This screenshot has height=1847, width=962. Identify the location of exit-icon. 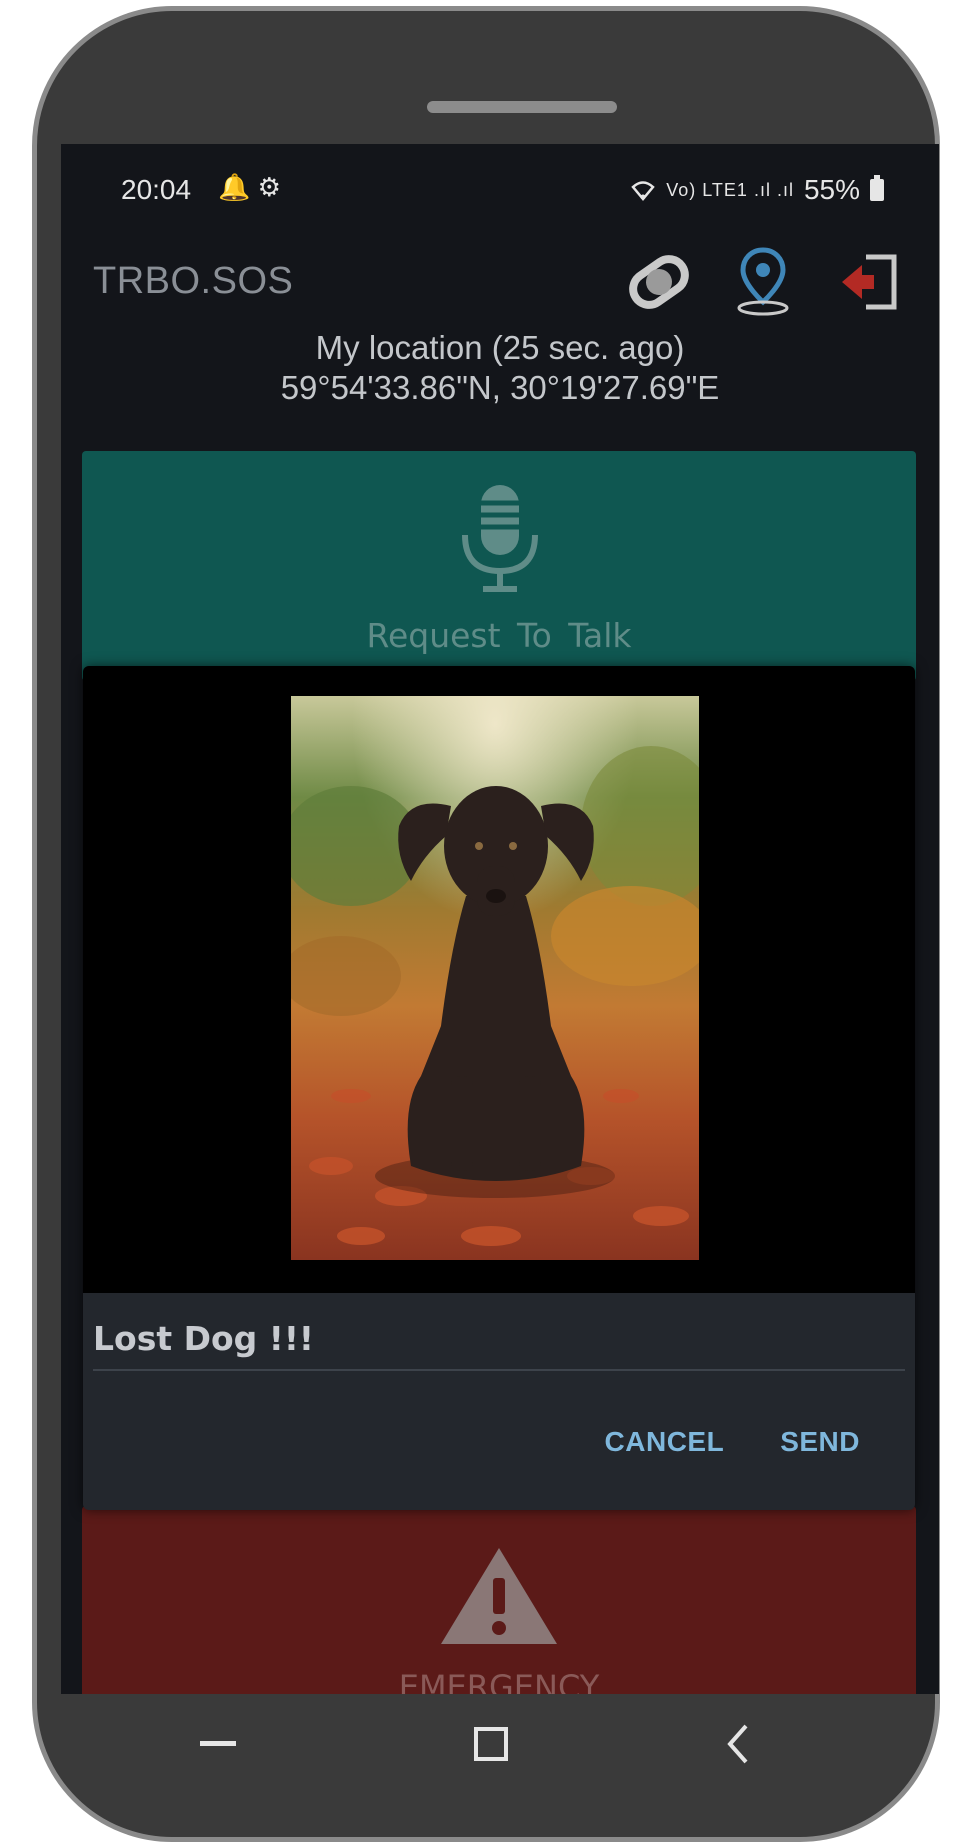
(869, 282).